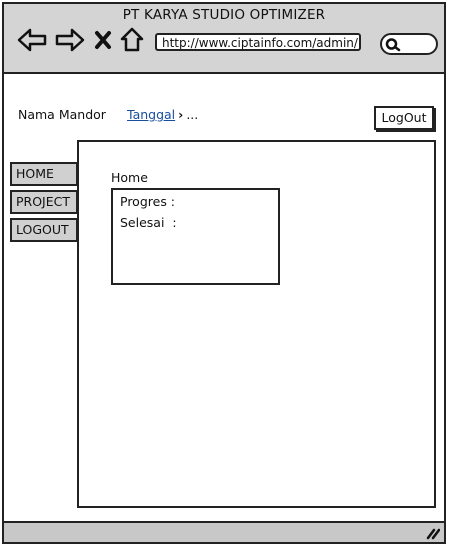 This screenshot has height=548, width=450. I want to click on progress-label: Progres :, so click(148, 201).